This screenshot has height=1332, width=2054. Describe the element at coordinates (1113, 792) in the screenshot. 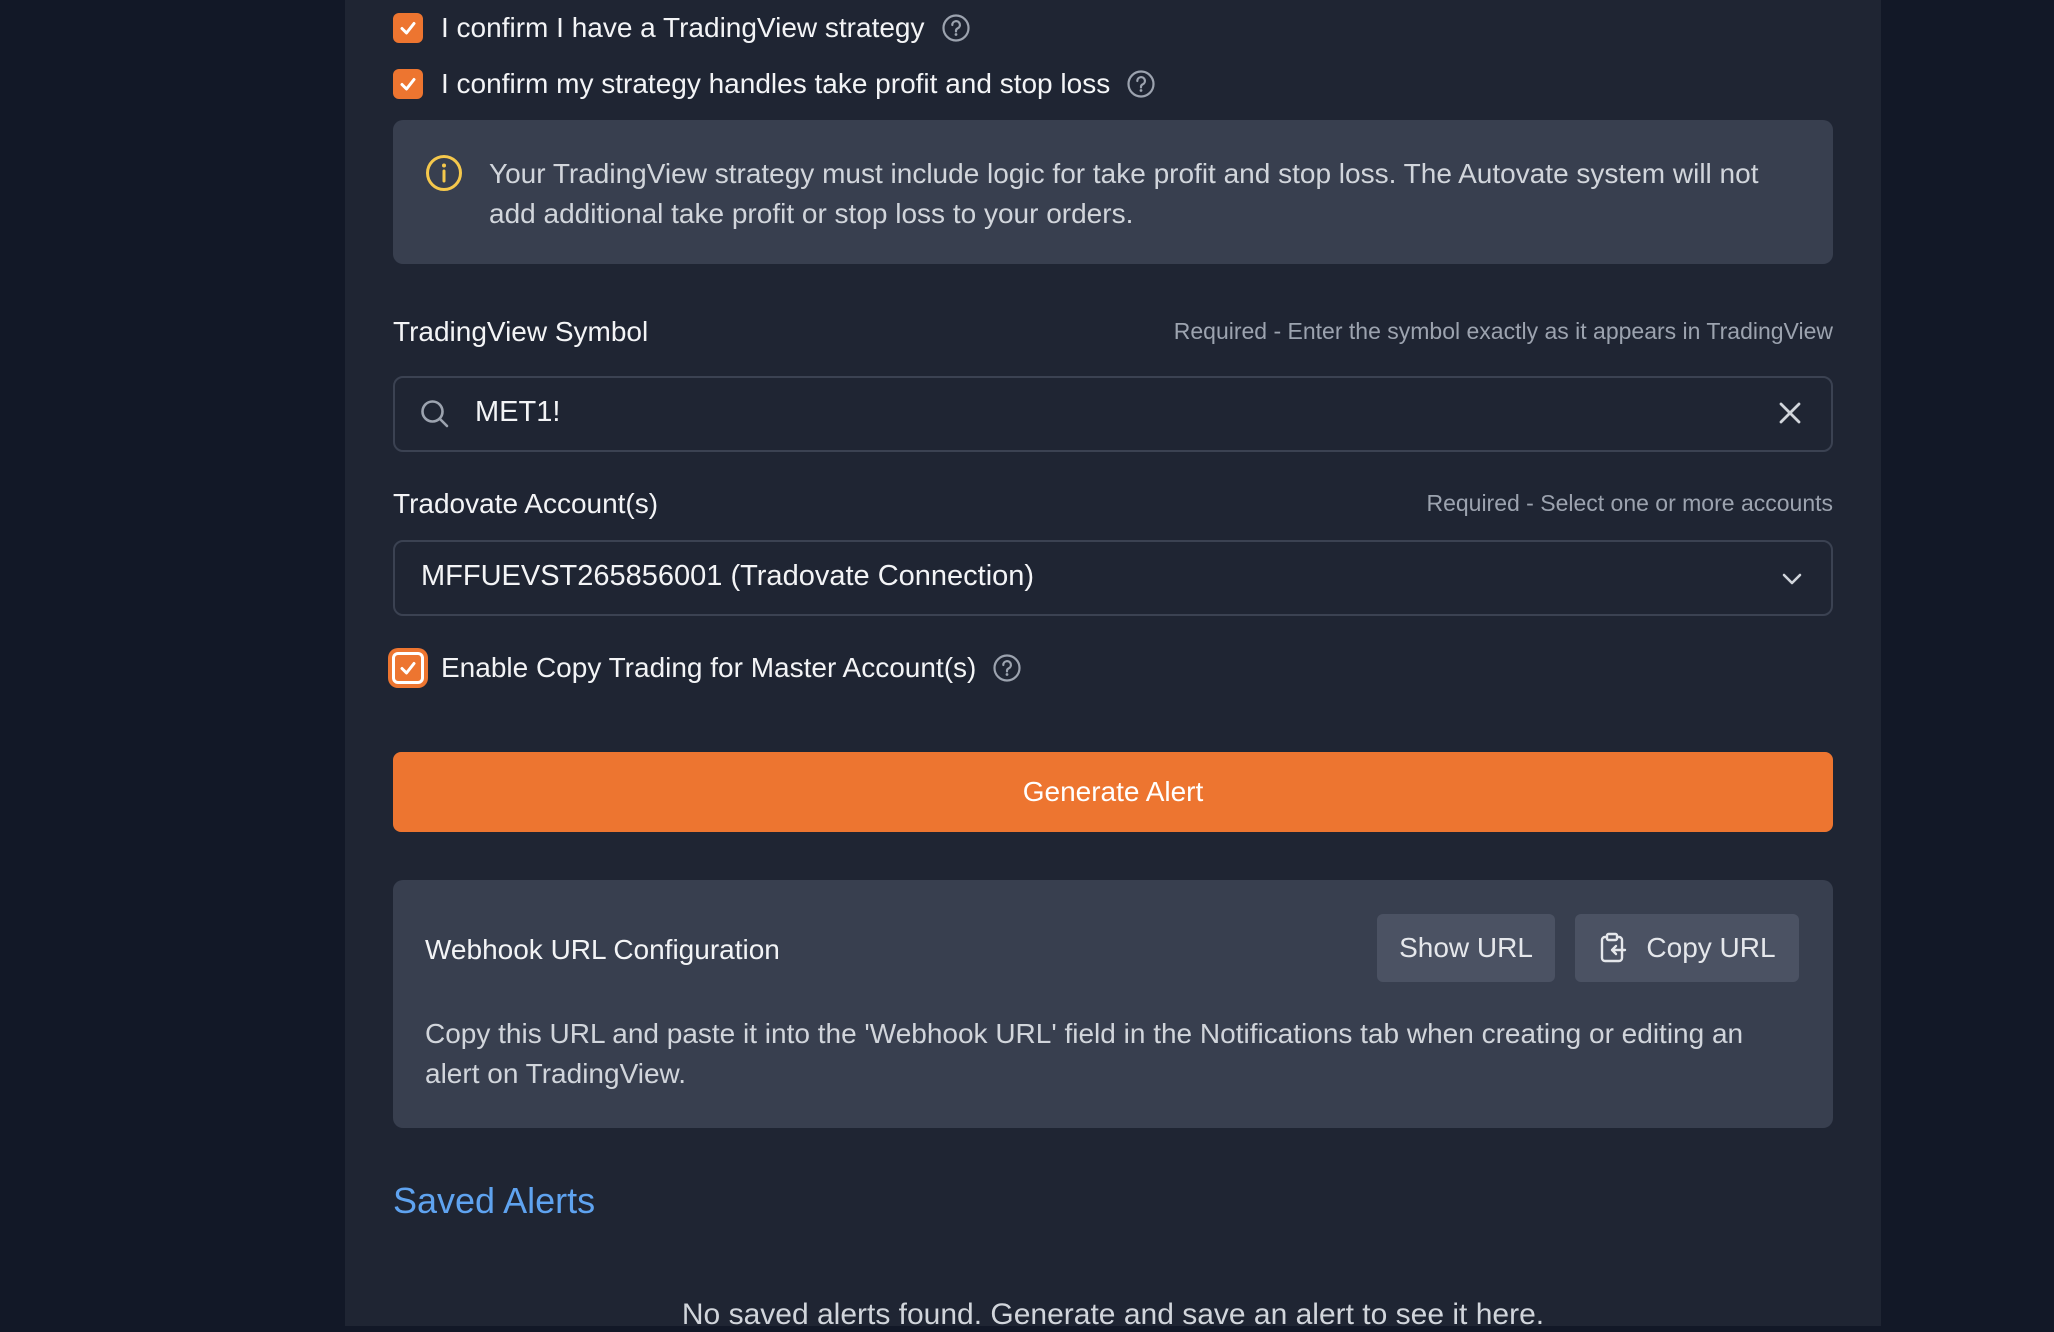

I see `generate-alert-button: Generate Alert` at that location.